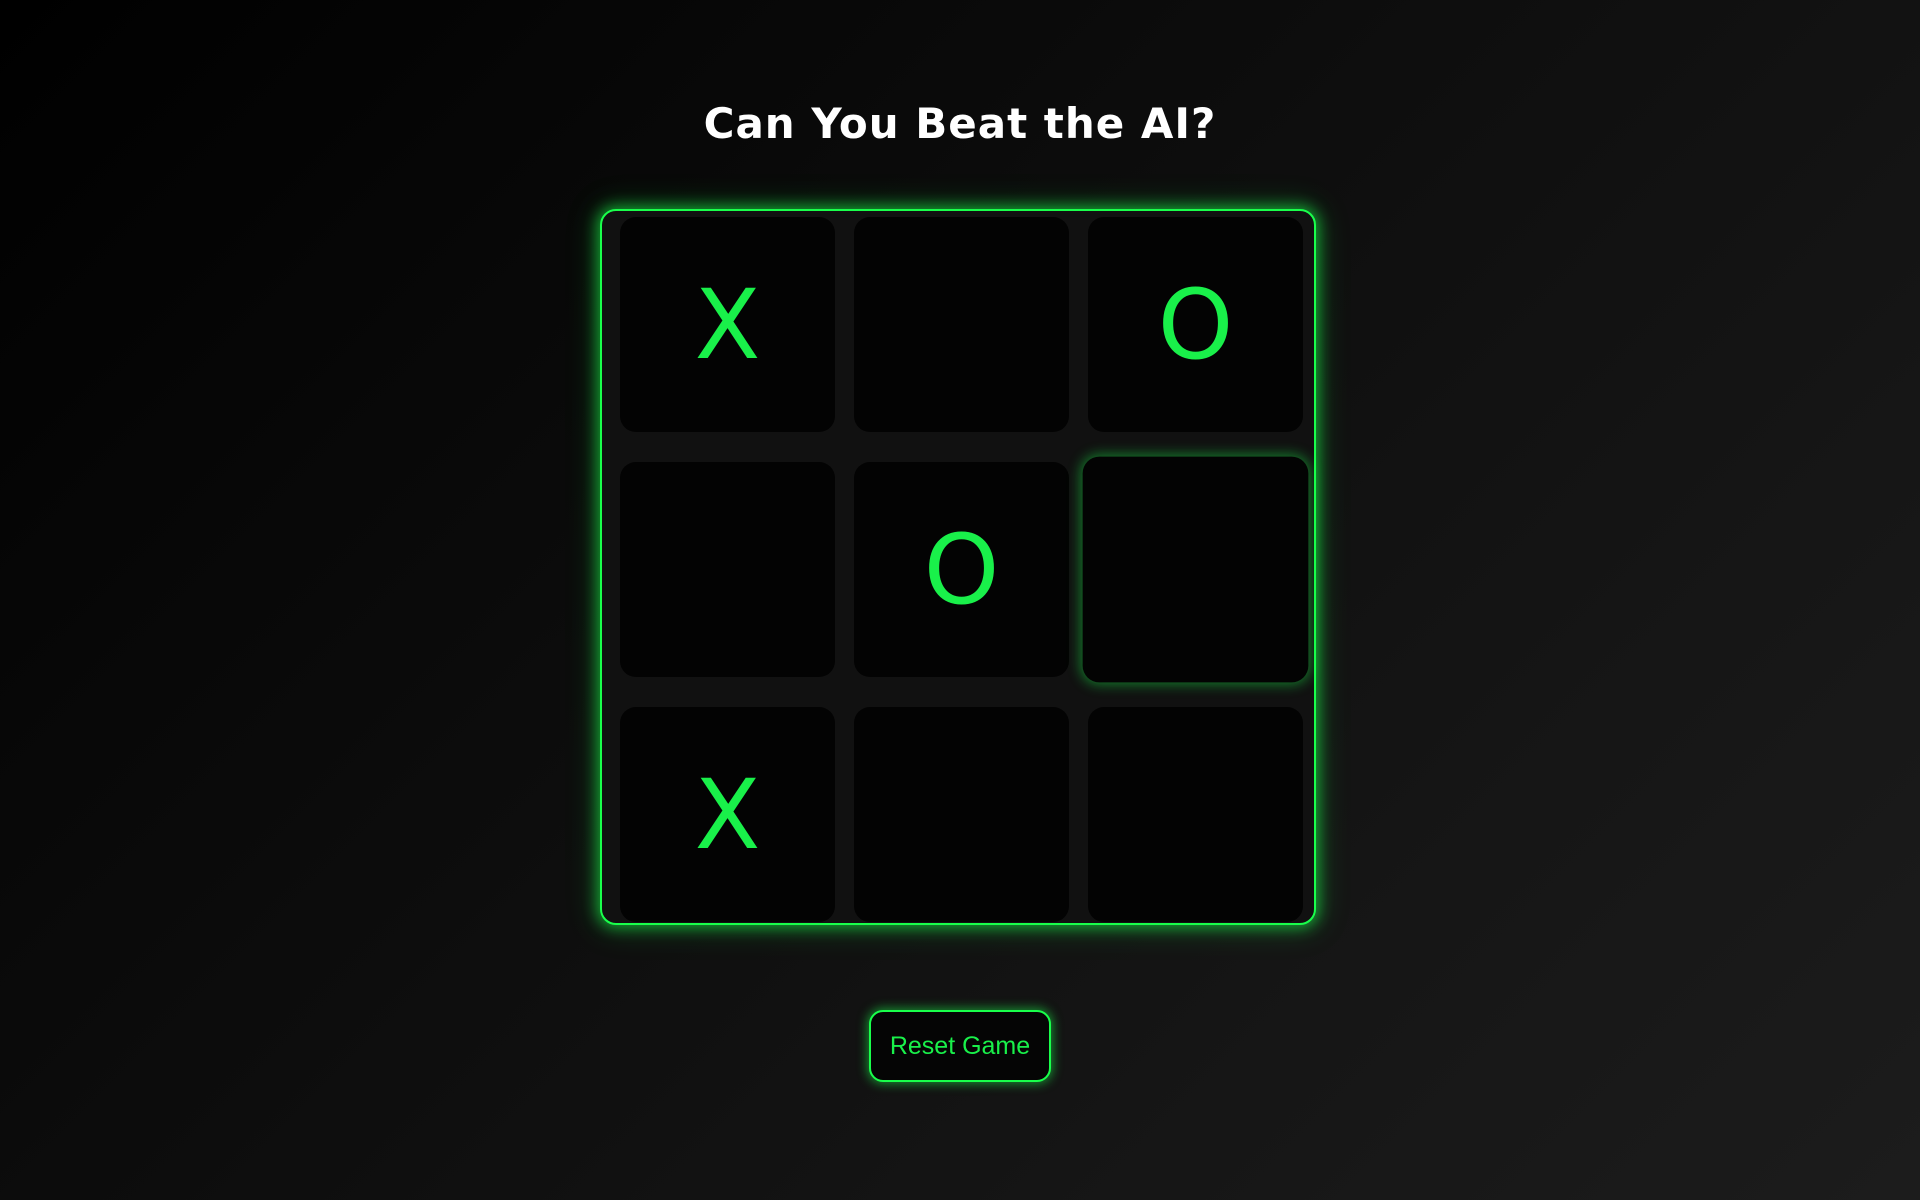  Describe the element at coordinates (961, 569) in the screenshot. I see `board-cell-5: O` at that location.